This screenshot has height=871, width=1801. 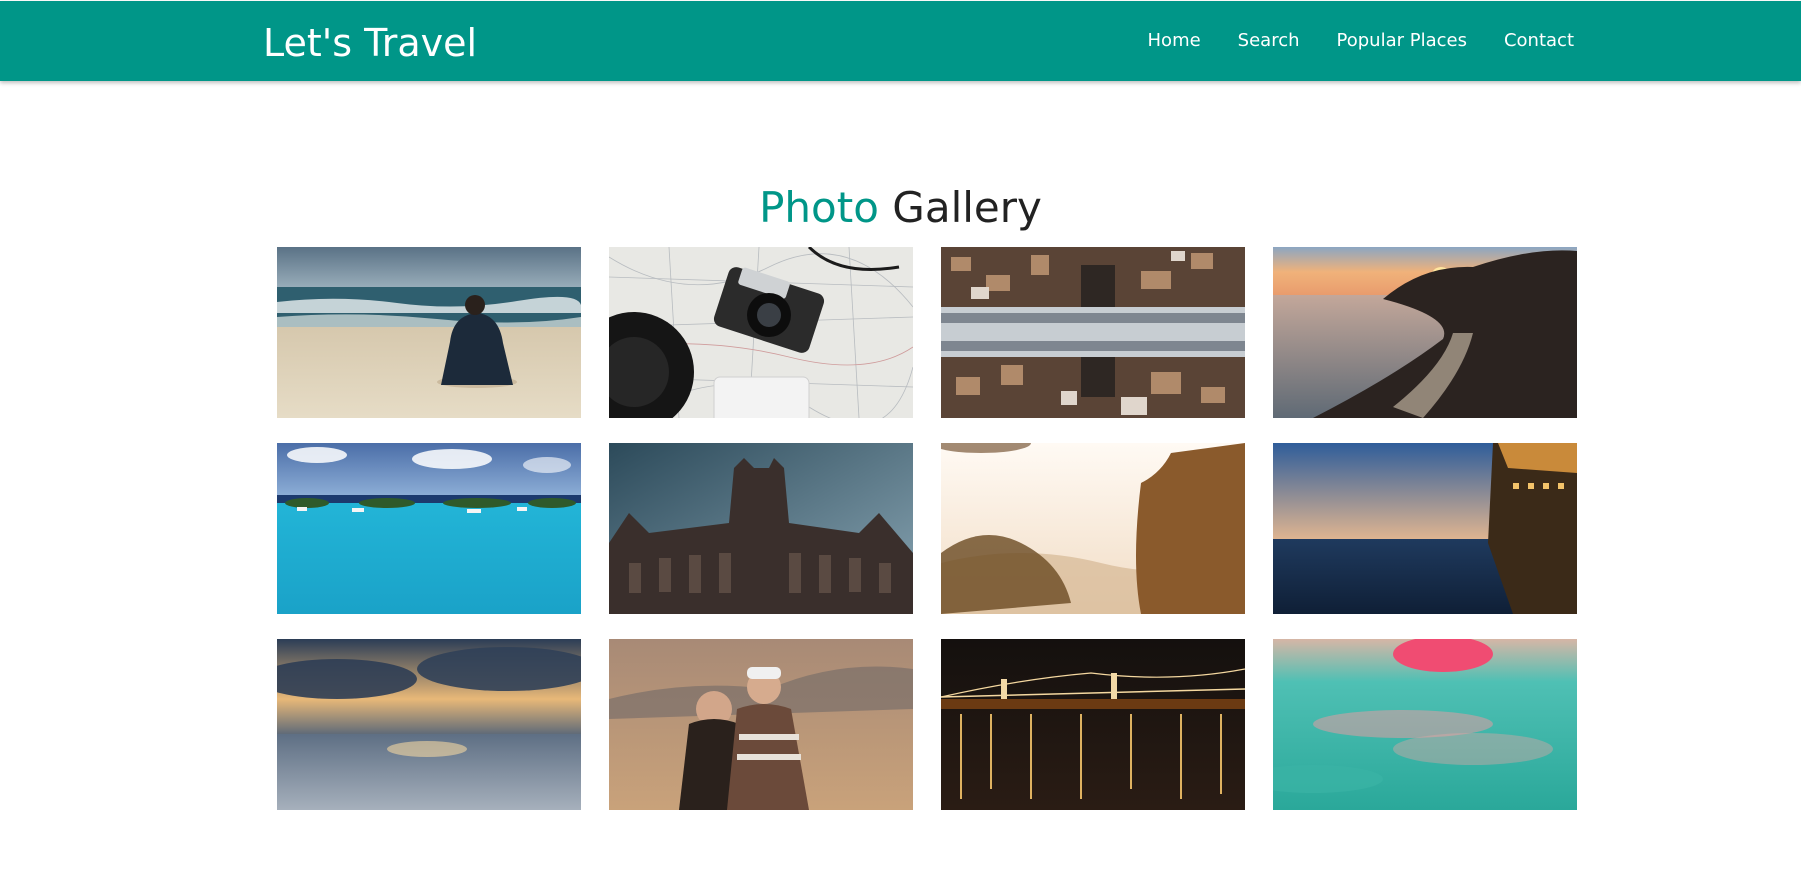 What do you see at coordinates (761, 528) in the screenshot?
I see `gallery-photo-gothic-building` at bounding box center [761, 528].